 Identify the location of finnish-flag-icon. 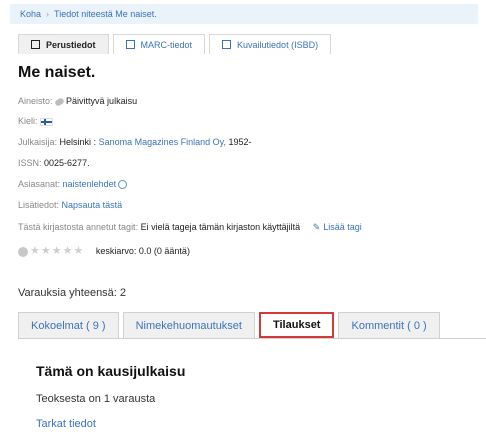
(47, 121).